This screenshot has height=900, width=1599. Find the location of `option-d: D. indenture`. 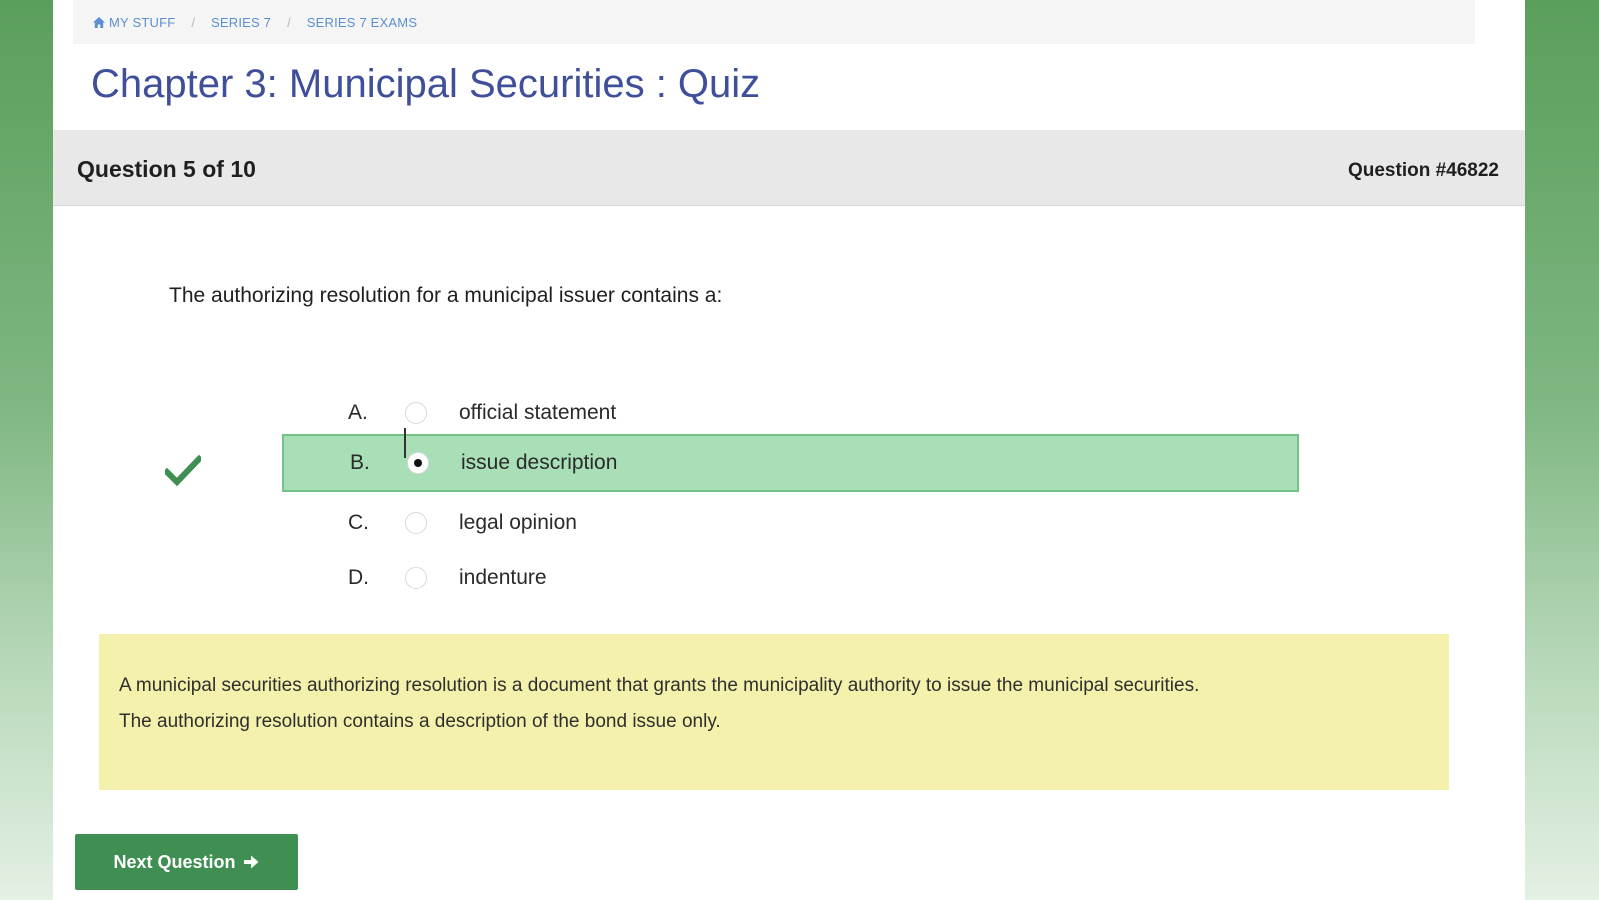

option-d: D. indenture is located at coordinates (790, 578).